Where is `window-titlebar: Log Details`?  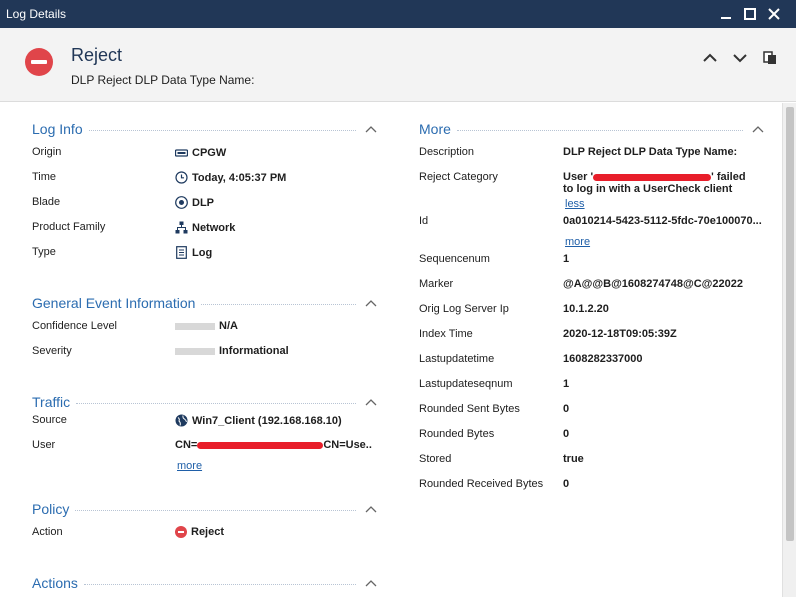 window-titlebar: Log Details is located at coordinates (398, 14).